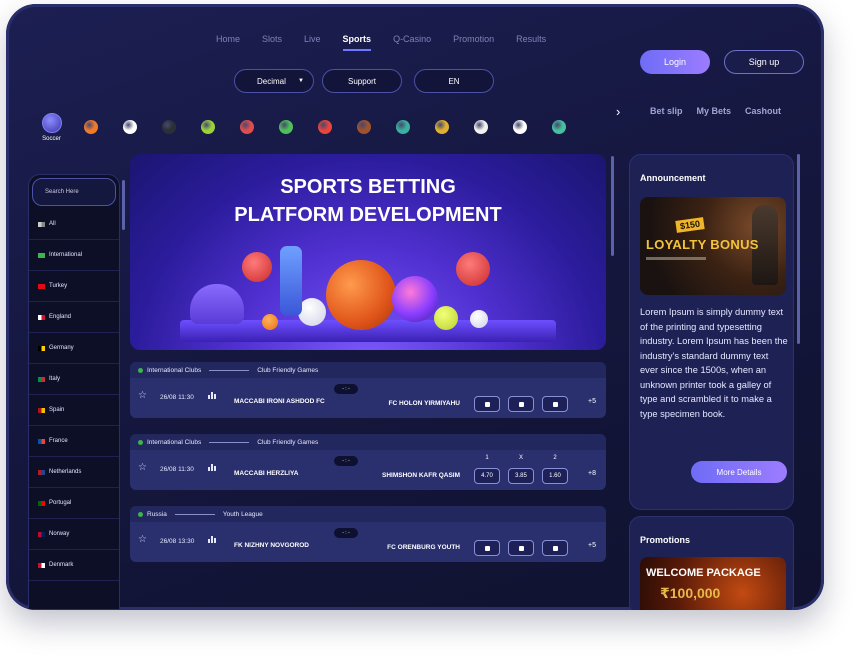  I want to click on nav-home: Home, so click(228, 42).